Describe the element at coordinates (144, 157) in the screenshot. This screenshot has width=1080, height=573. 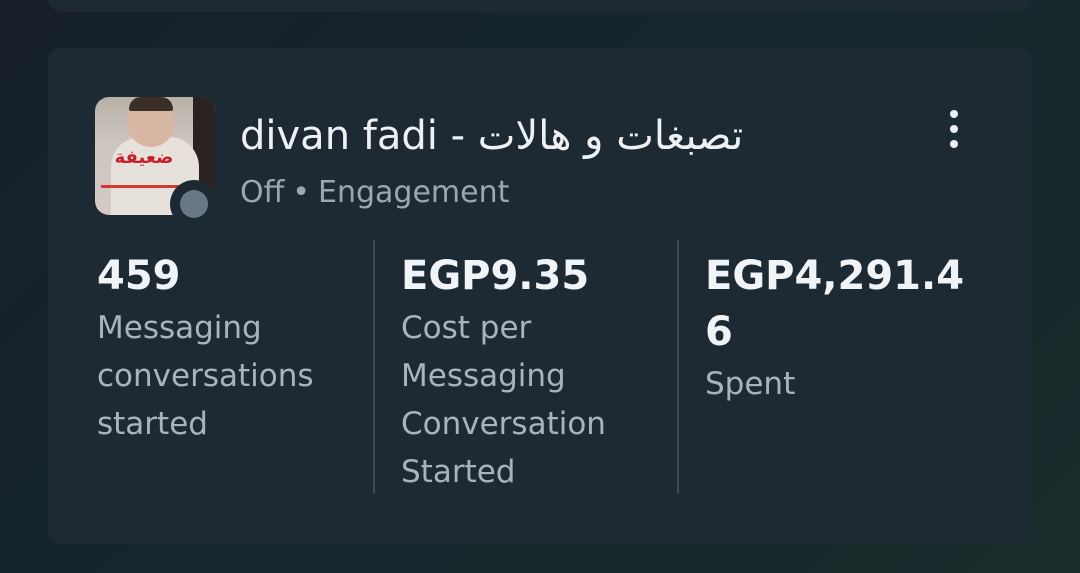
I see `thumbnail-text: ضعيفة` at that location.